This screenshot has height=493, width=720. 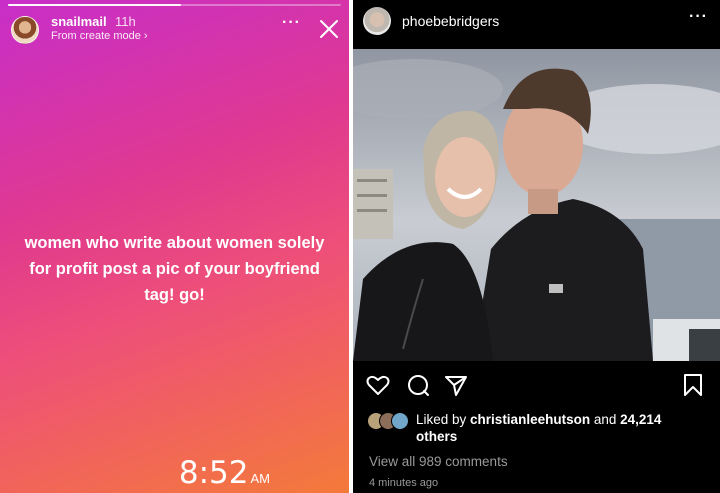 What do you see at coordinates (640, 419) in the screenshot?
I see `likes-count: 24,214` at bounding box center [640, 419].